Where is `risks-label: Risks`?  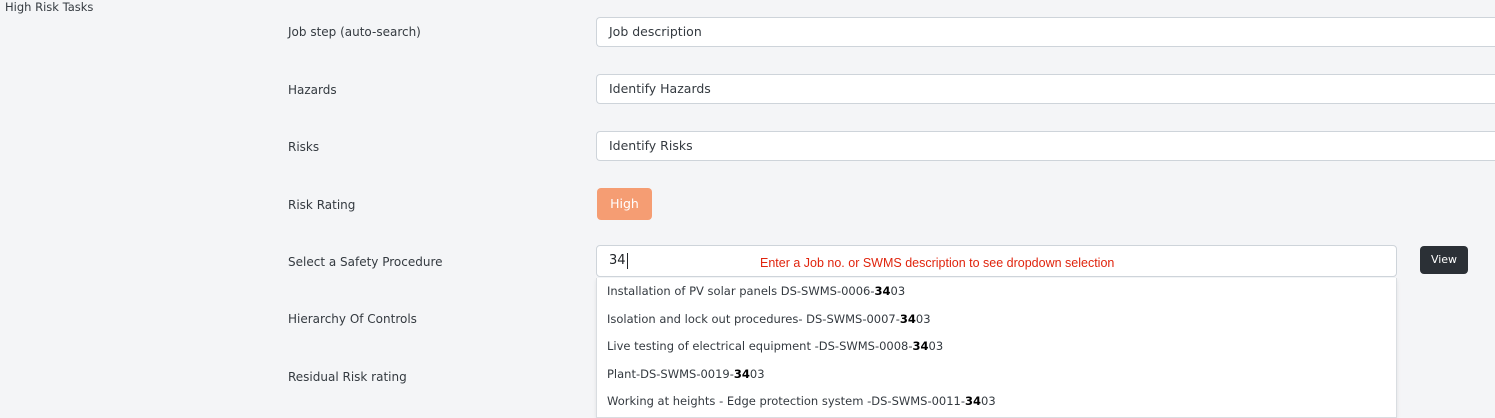
risks-label: Risks is located at coordinates (304, 147).